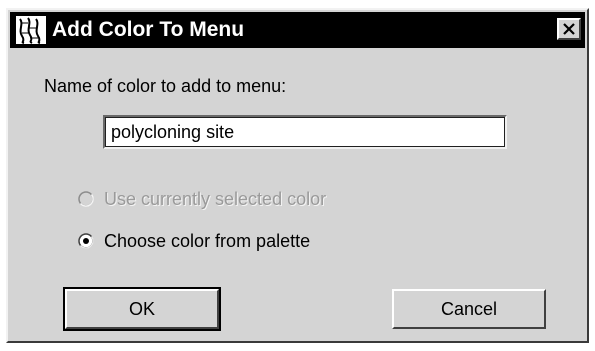 The width and height of the screenshot is (595, 351). Describe the element at coordinates (215, 199) in the screenshot. I see `use-current-color-label: Use currently selected color` at that location.